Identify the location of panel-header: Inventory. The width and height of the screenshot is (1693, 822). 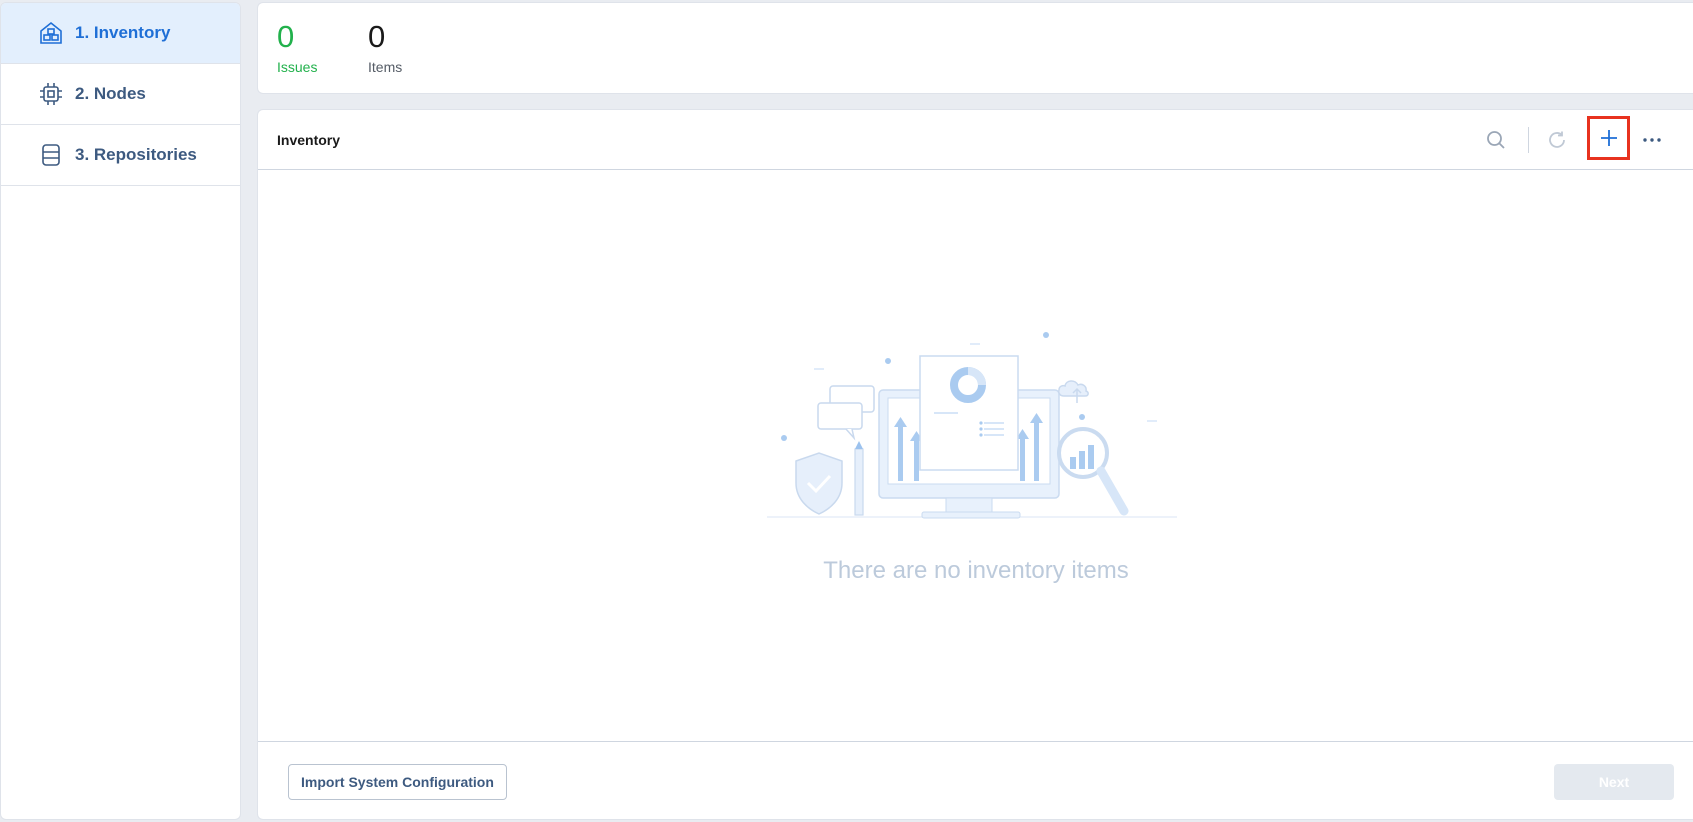
(975, 140).